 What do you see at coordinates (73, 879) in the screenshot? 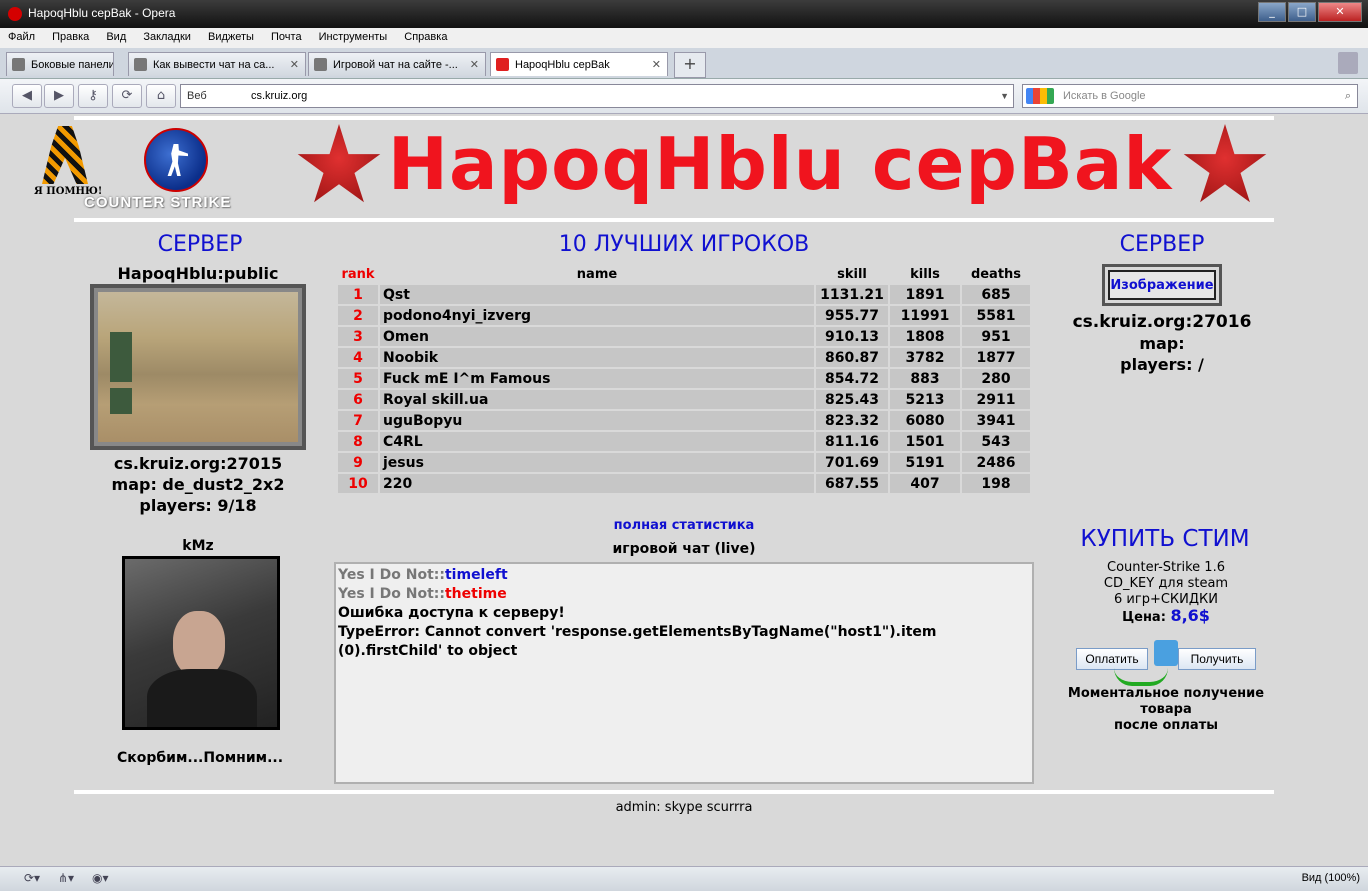
I see `unite-icon: ⋔▾` at bounding box center [73, 879].